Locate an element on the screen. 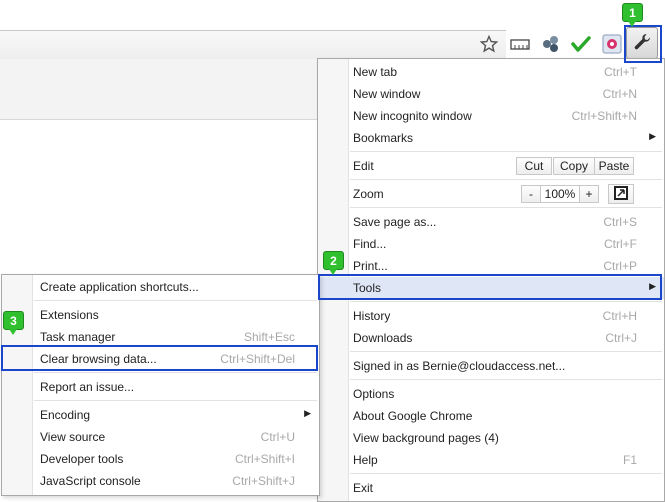 This screenshot has width=665, height=502. menu-item-label: Encoding is located at coordinates (65, 415).